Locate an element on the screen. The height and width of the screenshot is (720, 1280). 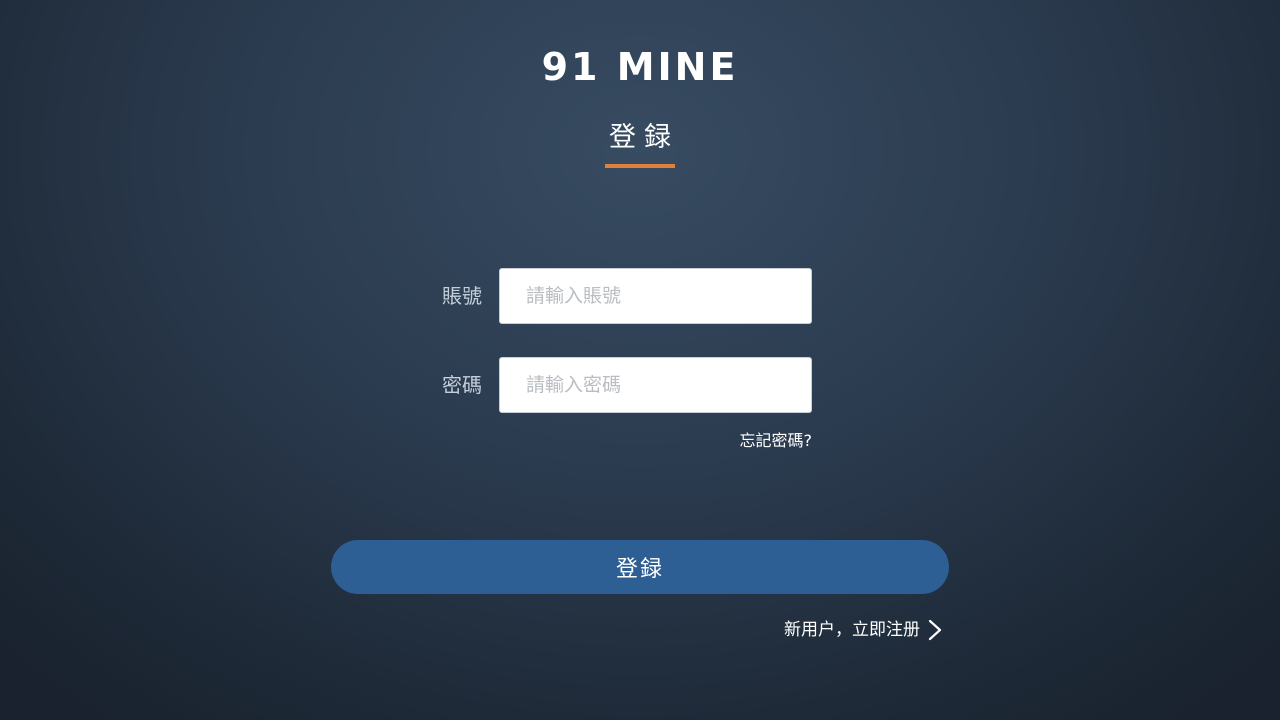
account-input is located at coordinates (655, 296).